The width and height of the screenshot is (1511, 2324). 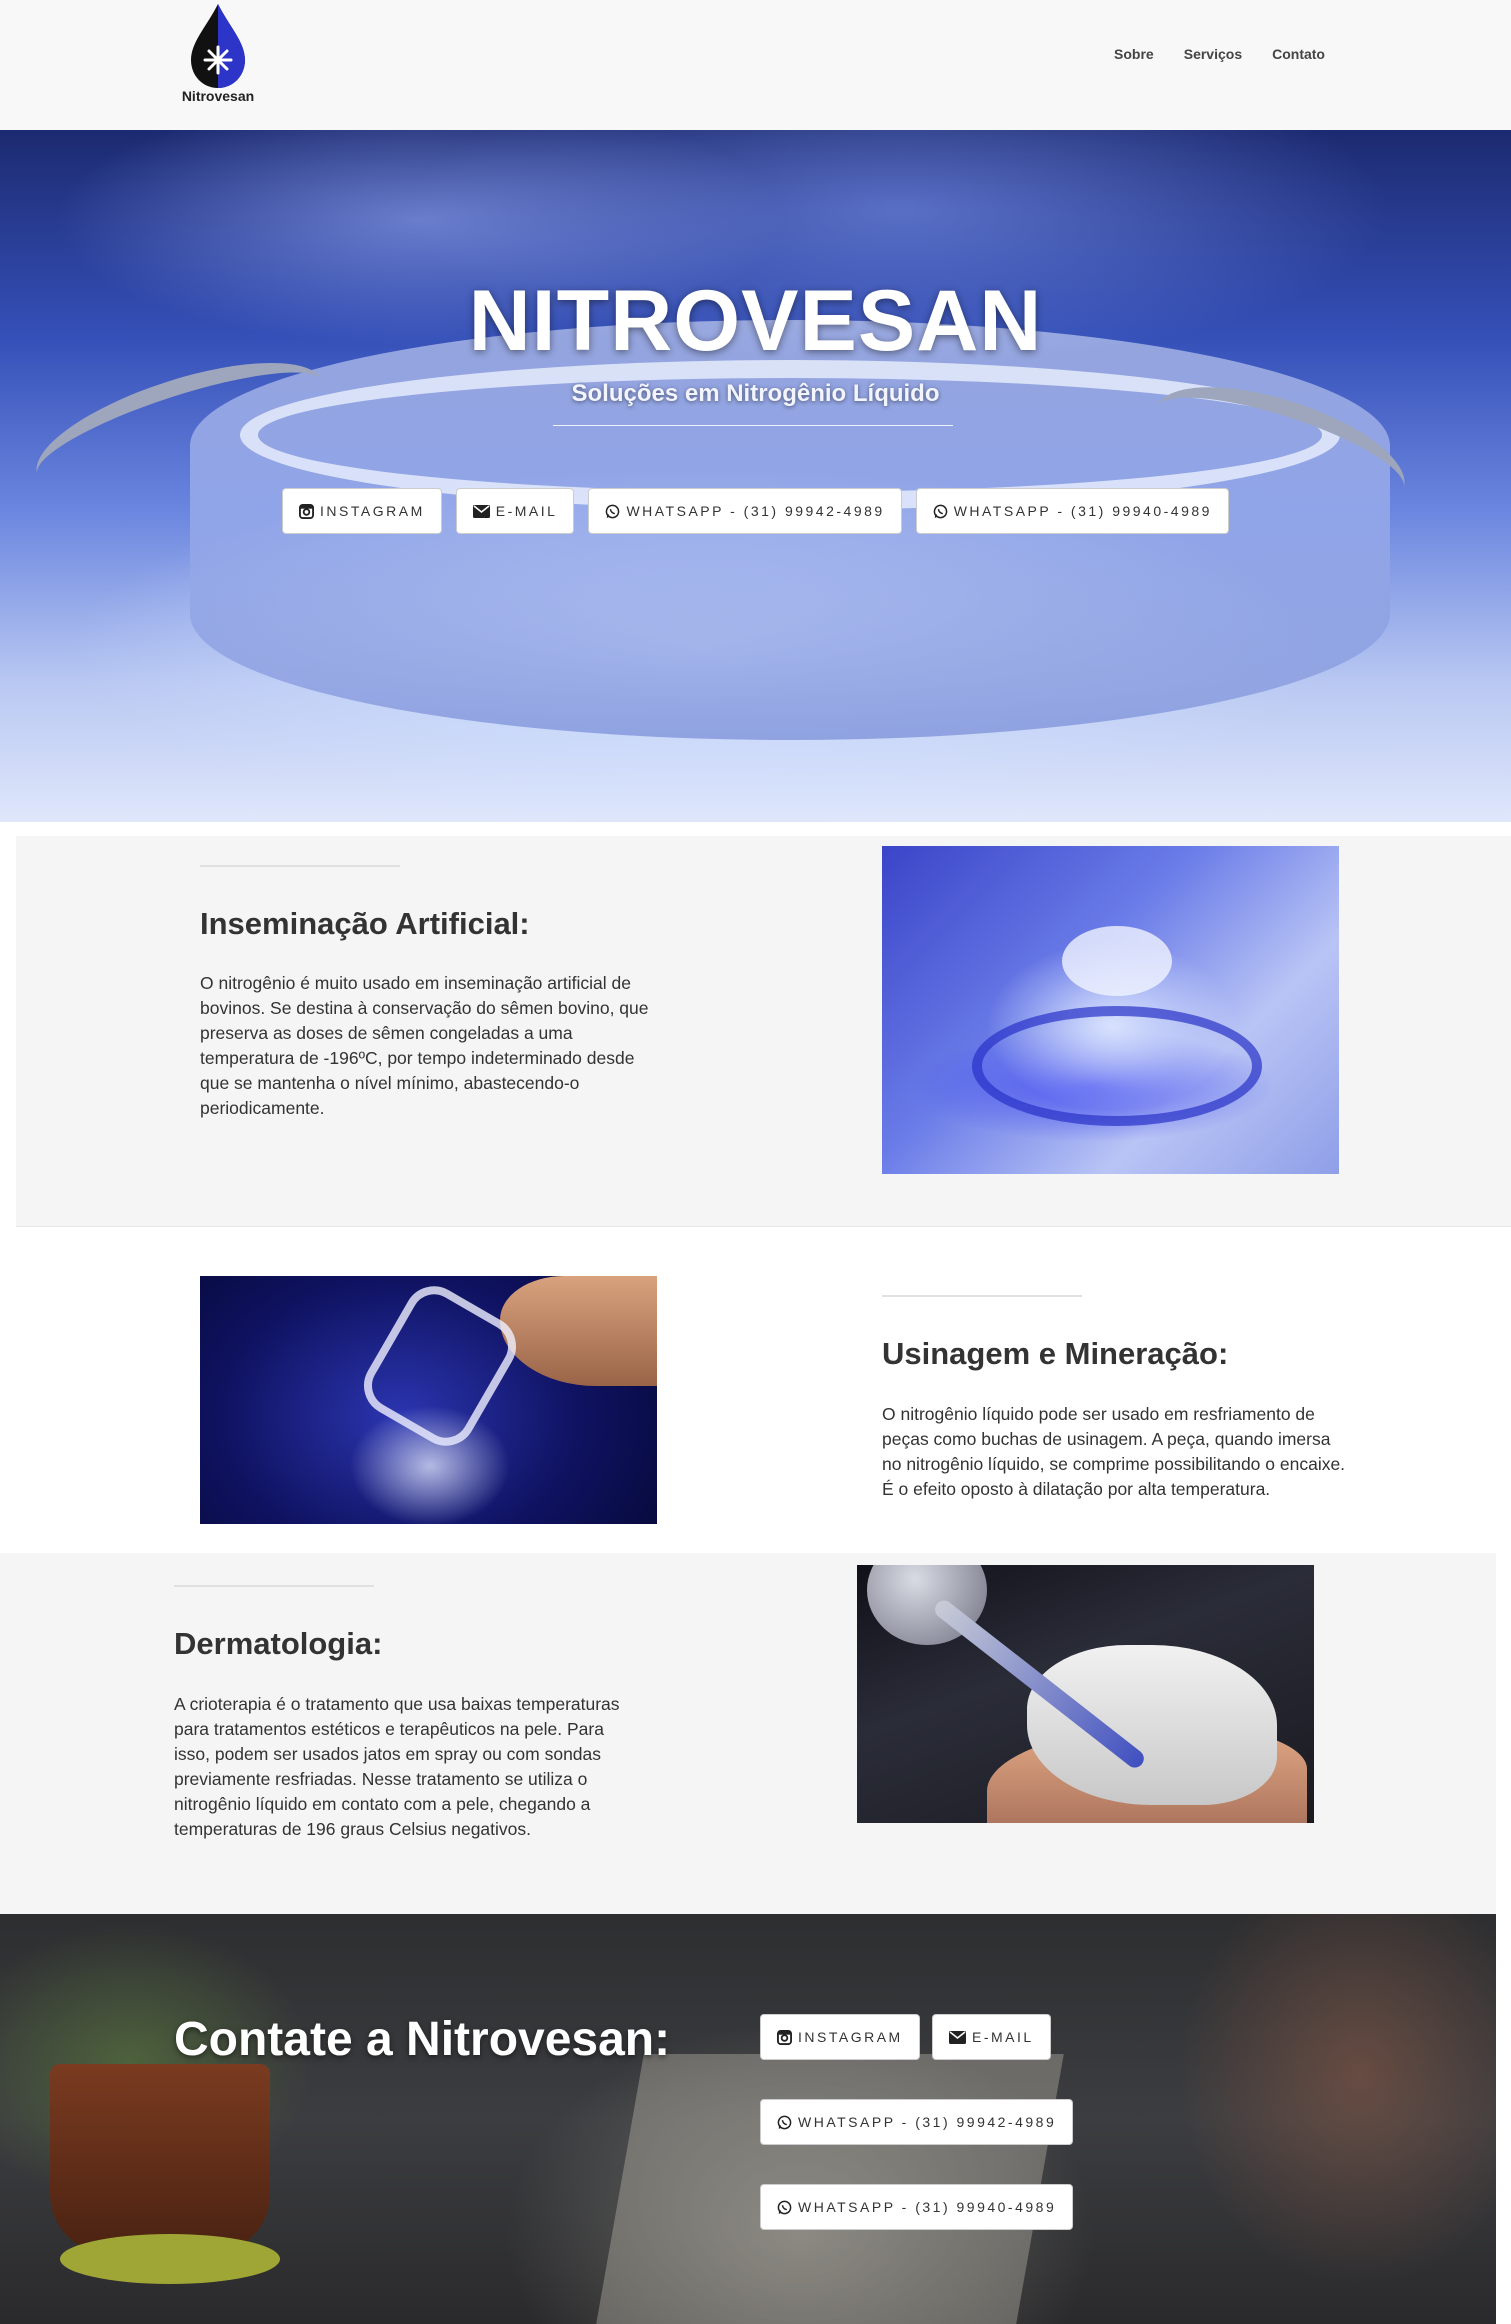 What do you see at coordinates (422, 2039) in the screenshot?
I see `contact-title: Contate a Nitrovesan:` at bounding box center [422, 2039].